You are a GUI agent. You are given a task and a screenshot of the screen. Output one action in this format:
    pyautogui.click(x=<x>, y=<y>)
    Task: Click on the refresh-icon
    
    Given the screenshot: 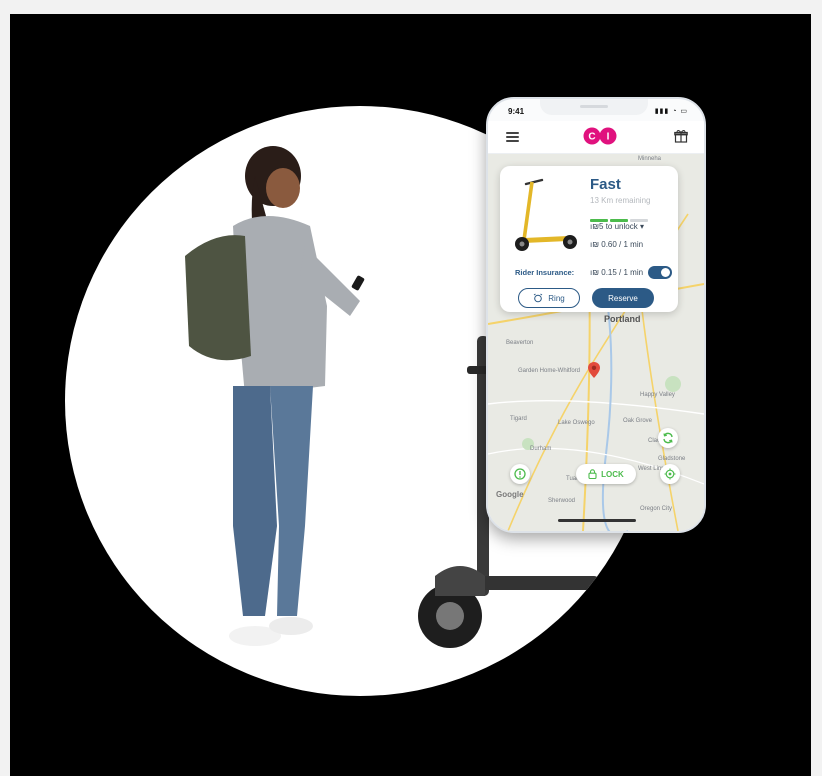 What is the action you would take?
    pyautogui.click(x=668, y=438)
    